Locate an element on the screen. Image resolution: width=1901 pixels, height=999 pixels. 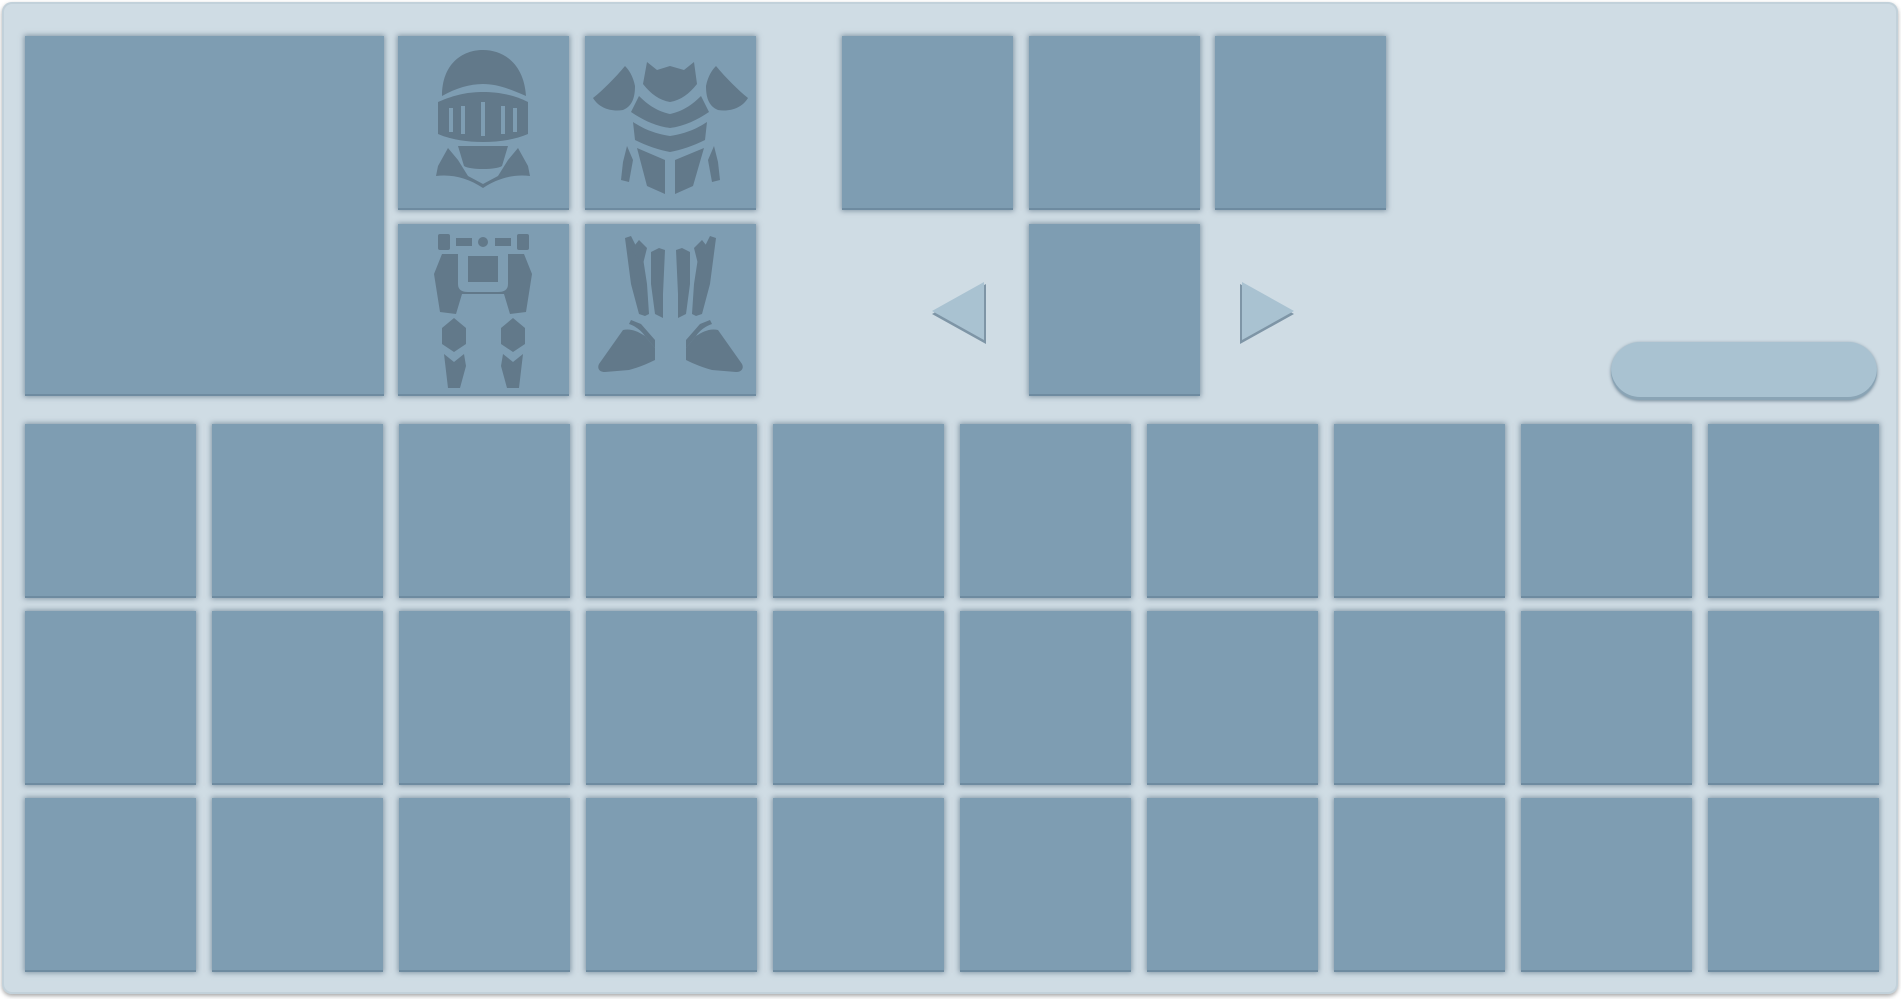
rename-field is located at coordinates (1744, 371).